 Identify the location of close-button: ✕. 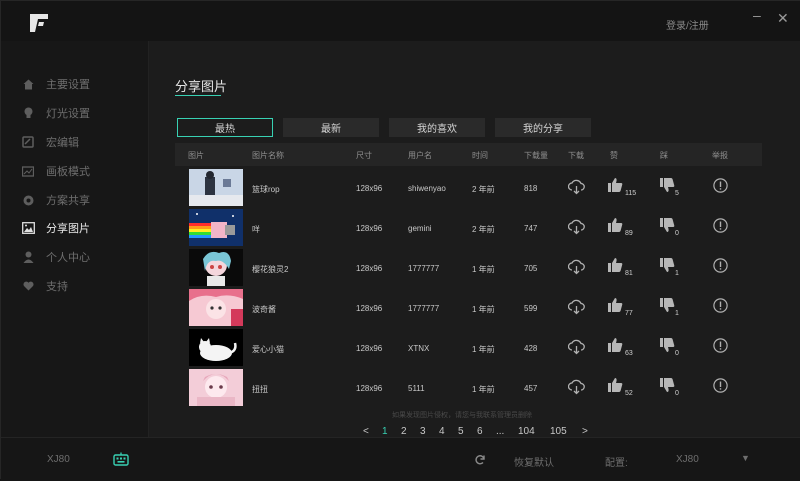
(783, 18).